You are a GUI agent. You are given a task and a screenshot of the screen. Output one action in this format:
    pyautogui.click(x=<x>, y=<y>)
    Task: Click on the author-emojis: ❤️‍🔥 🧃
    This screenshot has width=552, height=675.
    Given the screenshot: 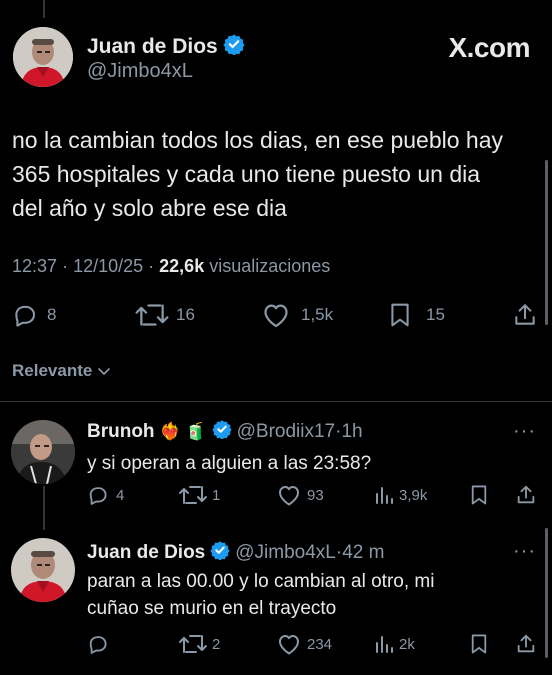 What is the action you would take?
    pyautogui.click(x=183, y=431)
    